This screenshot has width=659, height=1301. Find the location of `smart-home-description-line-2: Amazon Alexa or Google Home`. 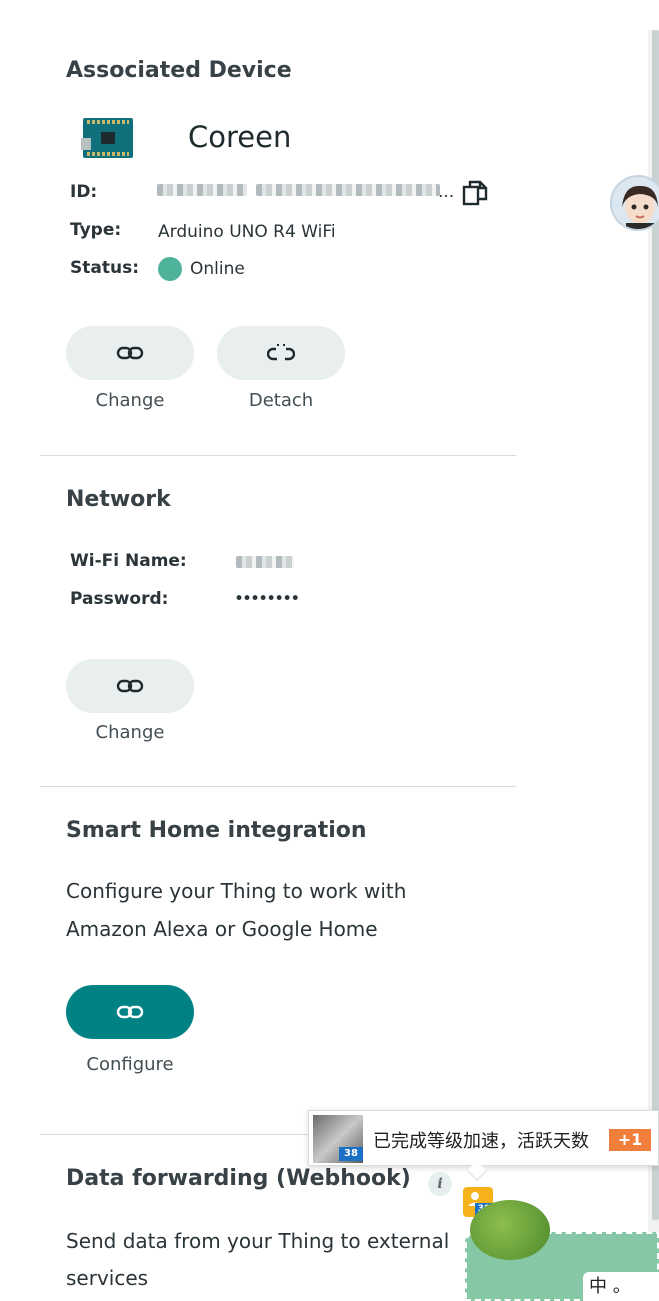

smart-home-description-line-2: Amazon Alexa or Google Home is located at coordinates (222, 929).